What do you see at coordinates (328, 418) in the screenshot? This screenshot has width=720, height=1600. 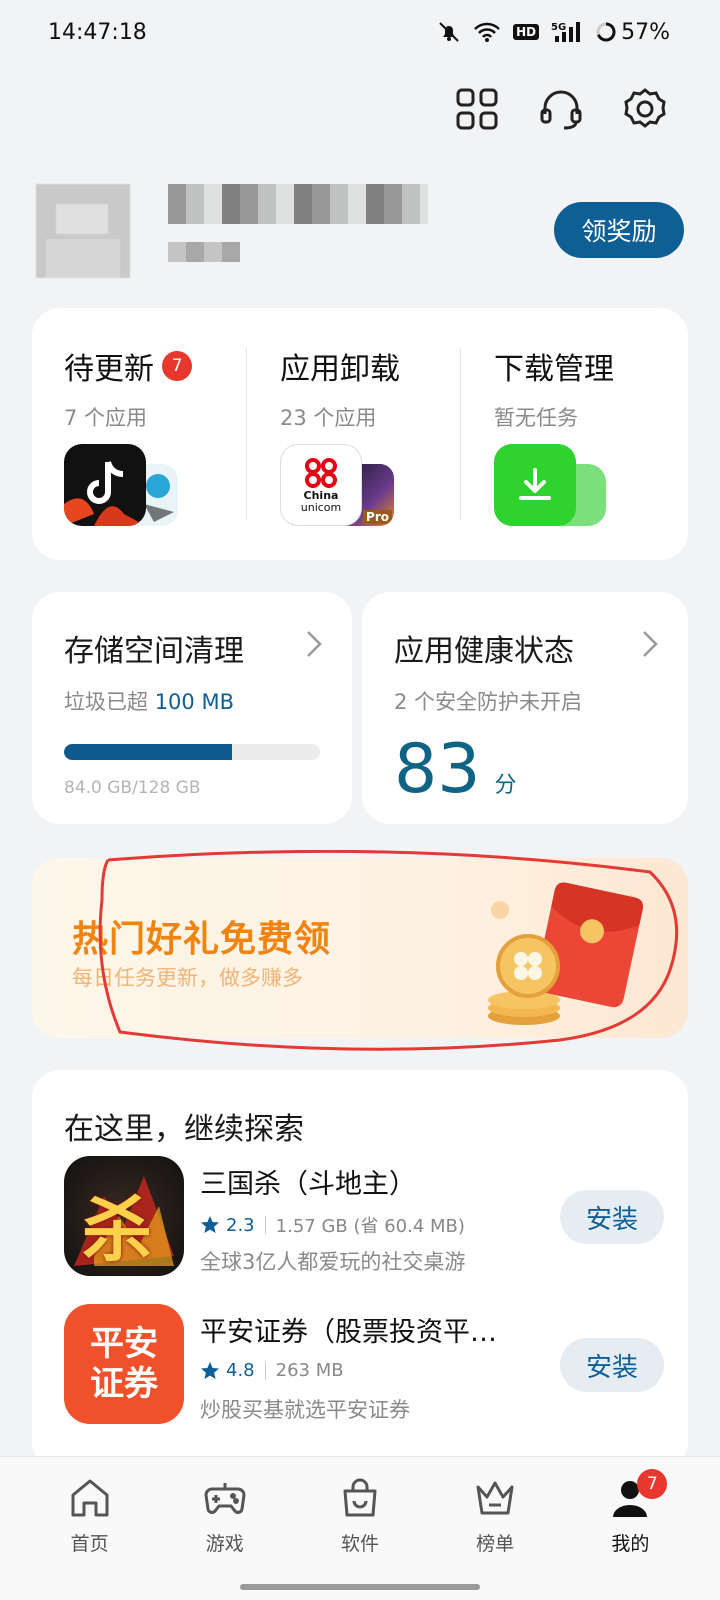 I see `app-uninstall-sub: 23 个应用` at bounding box center [328, 418].